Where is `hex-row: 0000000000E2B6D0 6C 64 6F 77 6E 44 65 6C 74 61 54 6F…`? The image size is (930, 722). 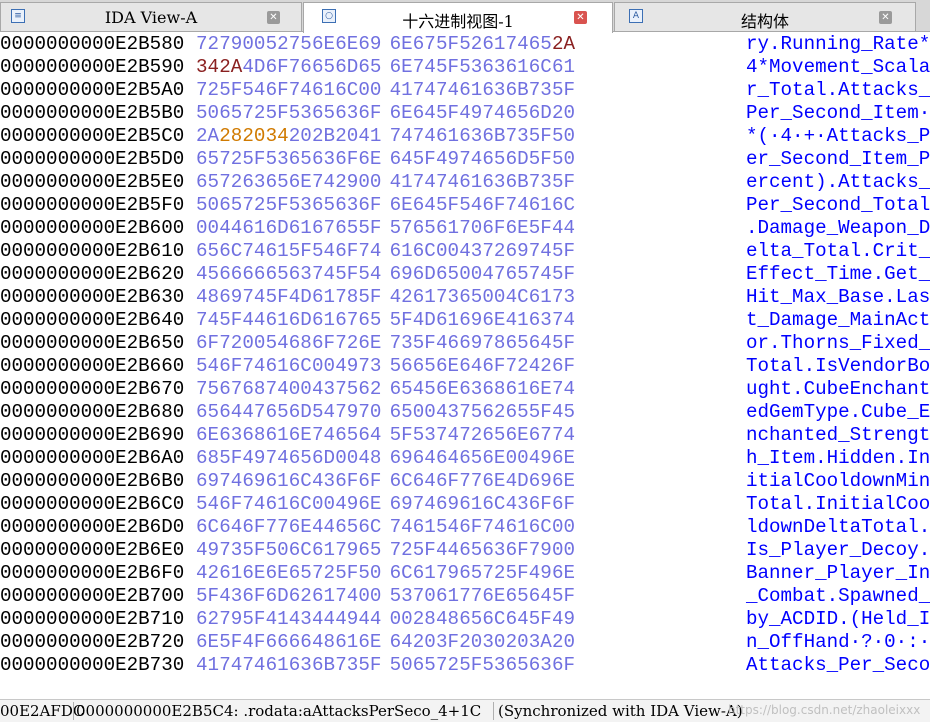
hex-row: 0000000000E2B6D0 6C 64 6F 77 6E 44 65 6C 74 61 54 6F… is located at coordinates (465, 527).